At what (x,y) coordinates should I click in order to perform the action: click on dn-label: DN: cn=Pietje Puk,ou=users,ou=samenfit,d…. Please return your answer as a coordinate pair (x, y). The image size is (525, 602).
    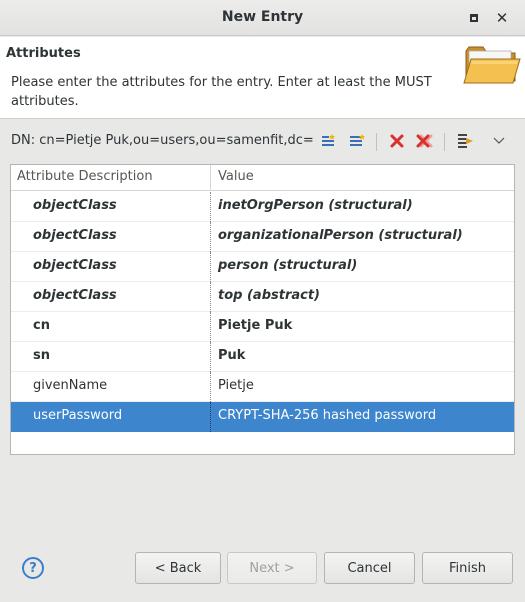
    Looking at the image, I should click on (162, 140).